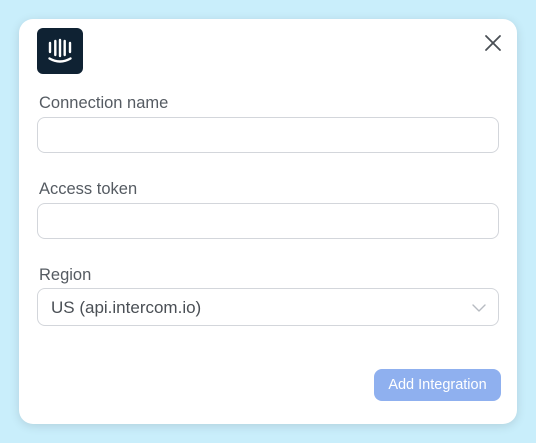  I want to click on access-token-input, so click(268, 221).